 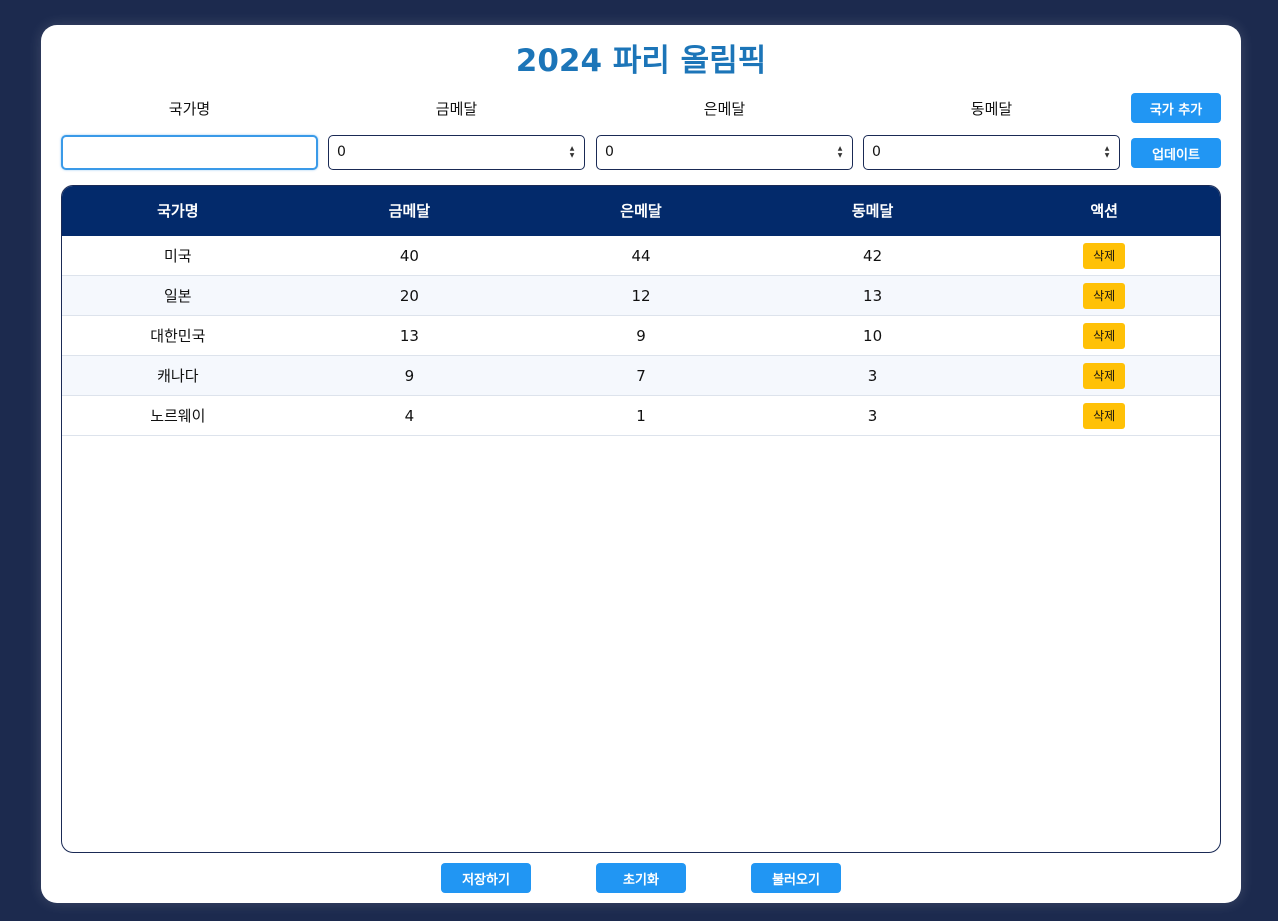 What do you see at coordinates (1176, 153) in the screenshot?
I see `update-button: 업데이트` at bounding box center [1176, 153].